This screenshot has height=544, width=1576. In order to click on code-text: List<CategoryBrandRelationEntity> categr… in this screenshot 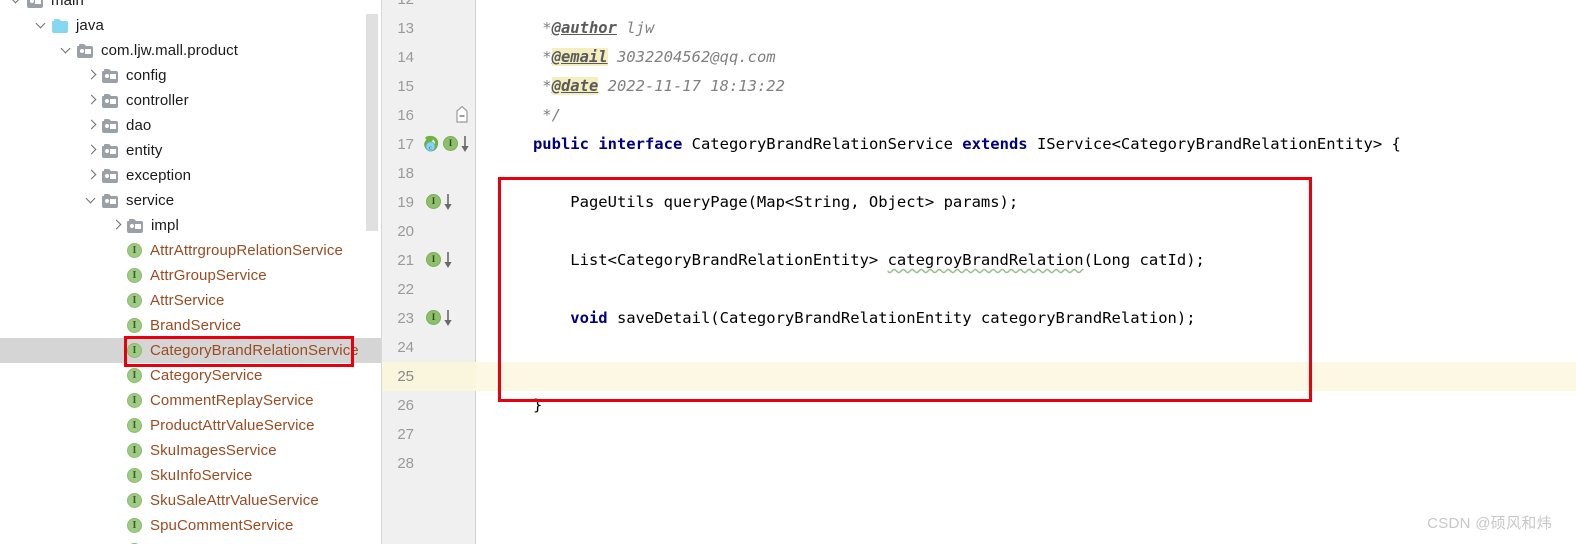, I will do `click(887, 260)`.